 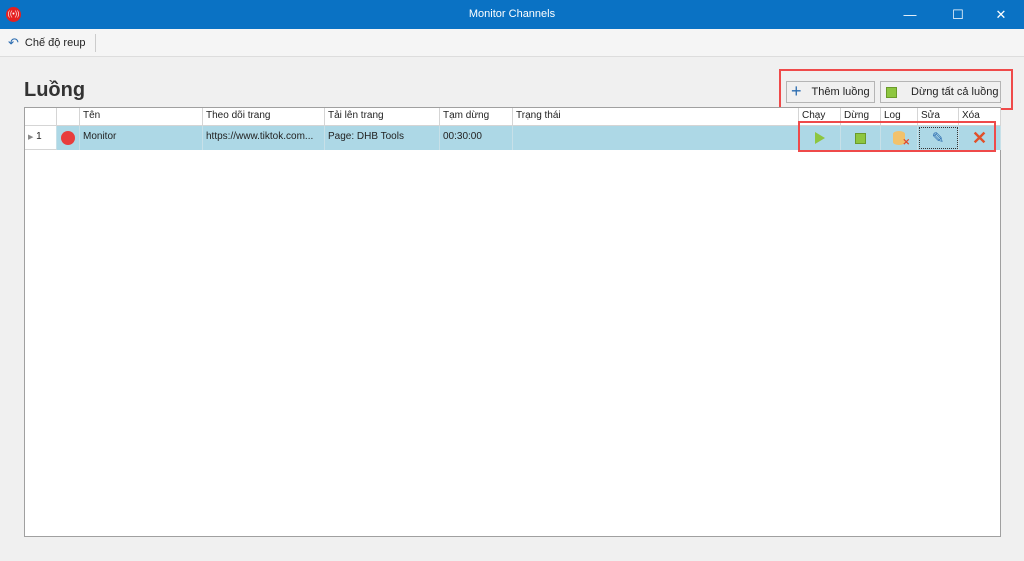 I want to click on row-pointer-icon: ▶, so click(x=31, y=137).